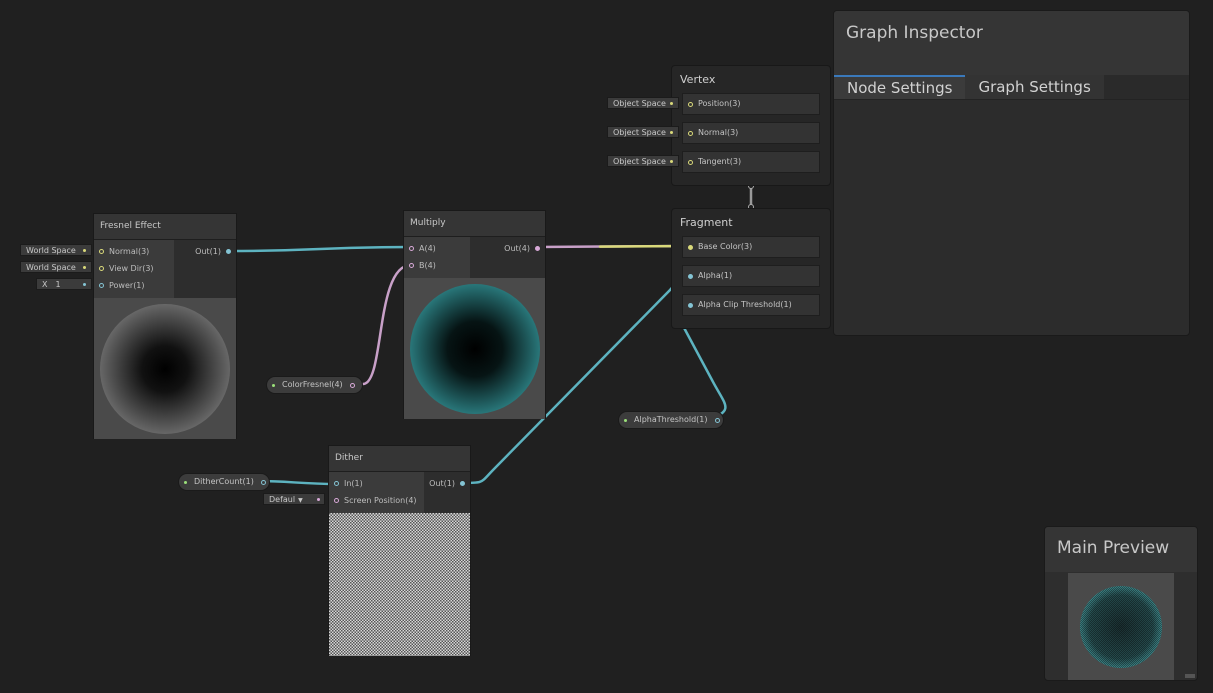  I want to click on vertex-tangent-space-field: Object Space, so click(643, 161).